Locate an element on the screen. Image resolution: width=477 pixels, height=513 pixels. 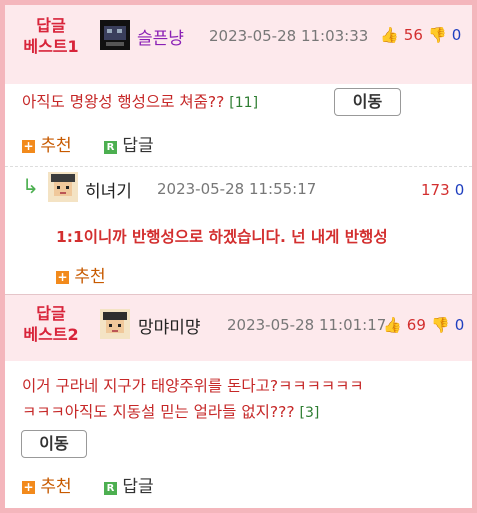
upvote-count: 173 is located at coordinates (435, 190).